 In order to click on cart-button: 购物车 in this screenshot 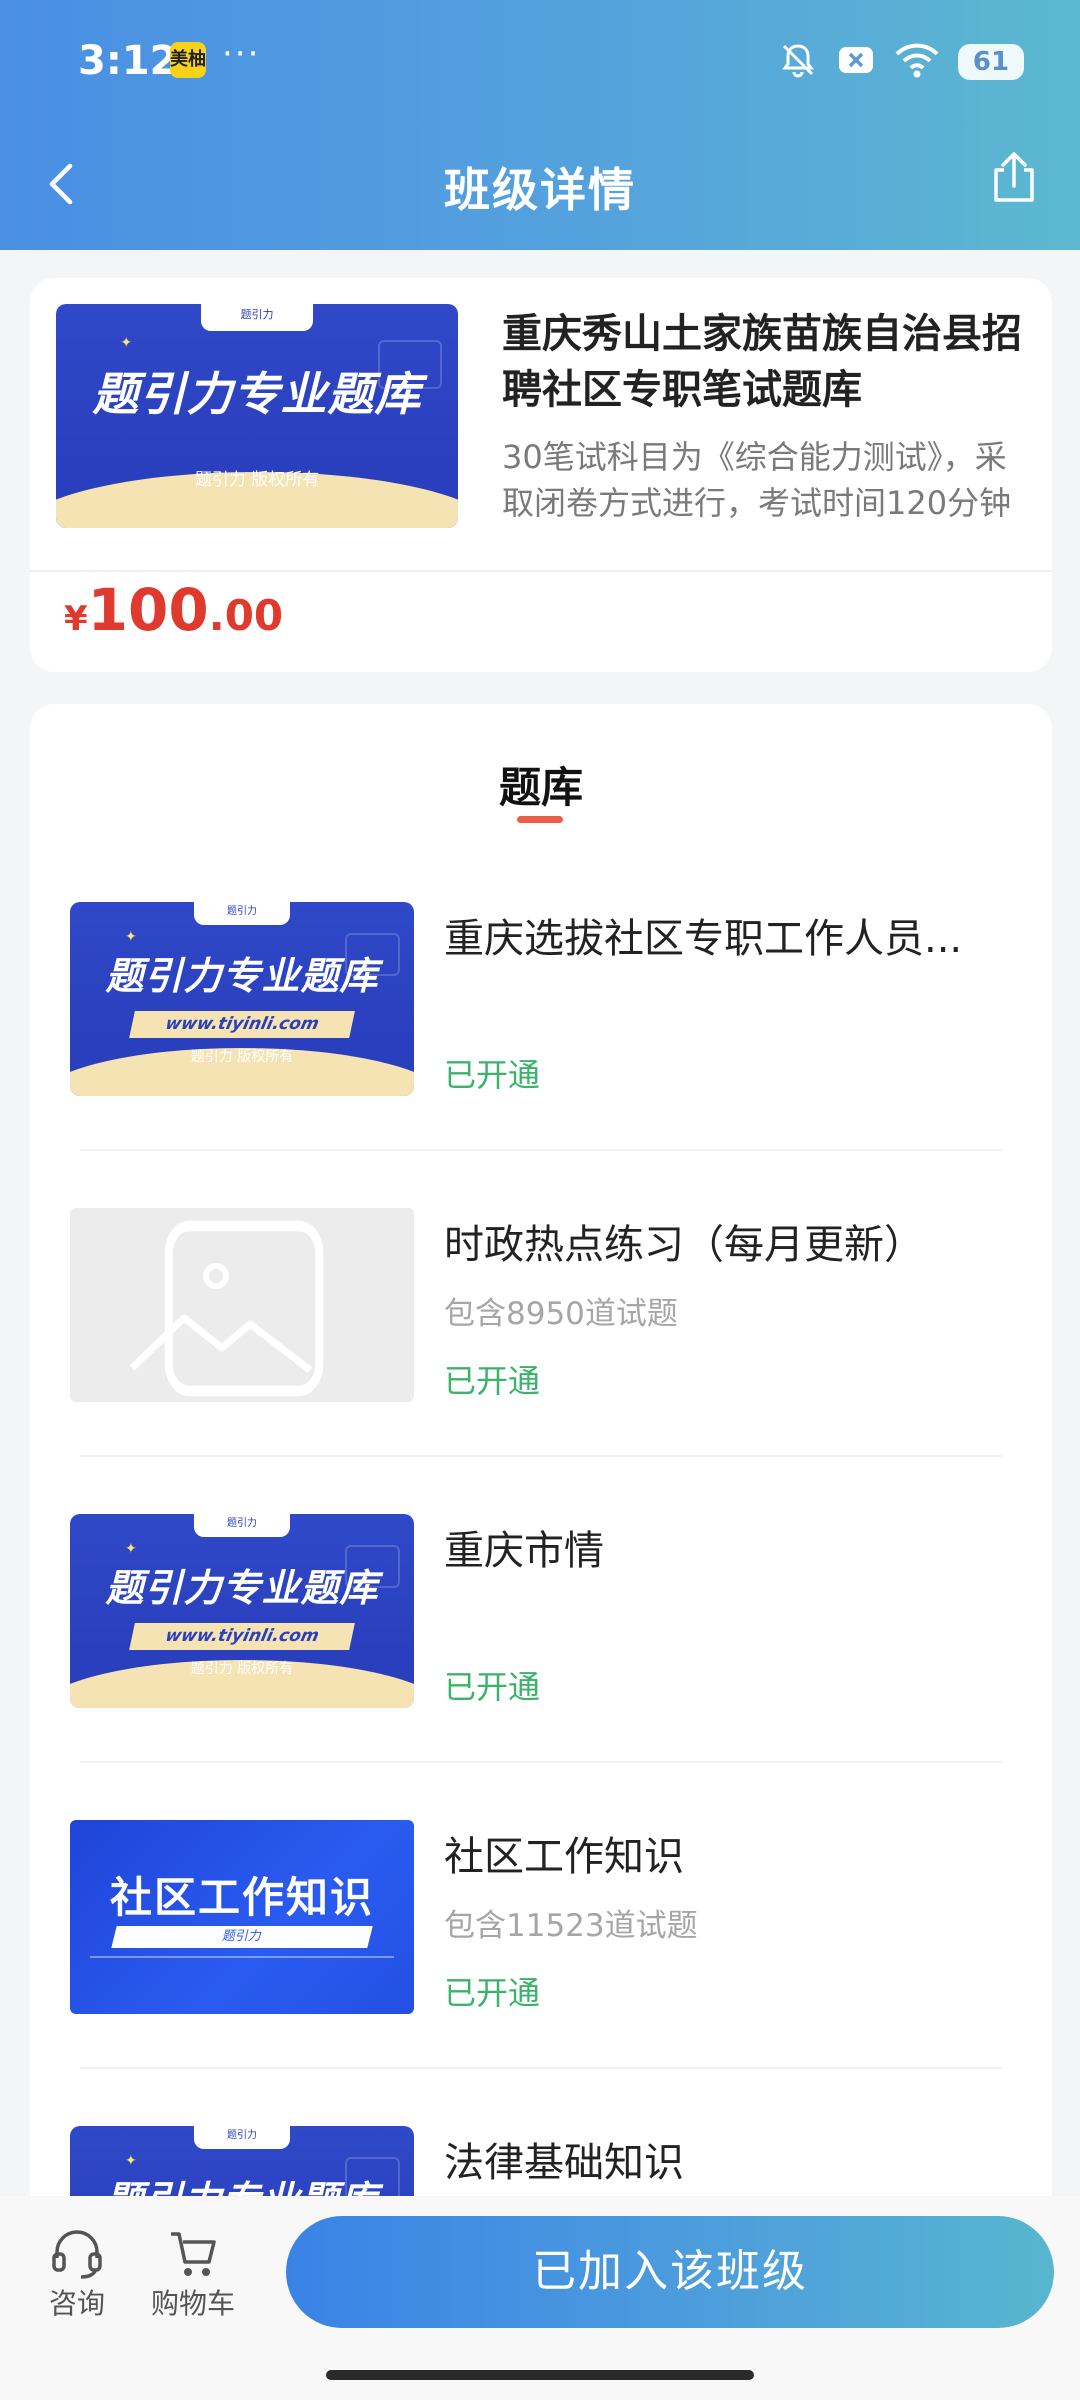, I will do `click(193, 2275)`.